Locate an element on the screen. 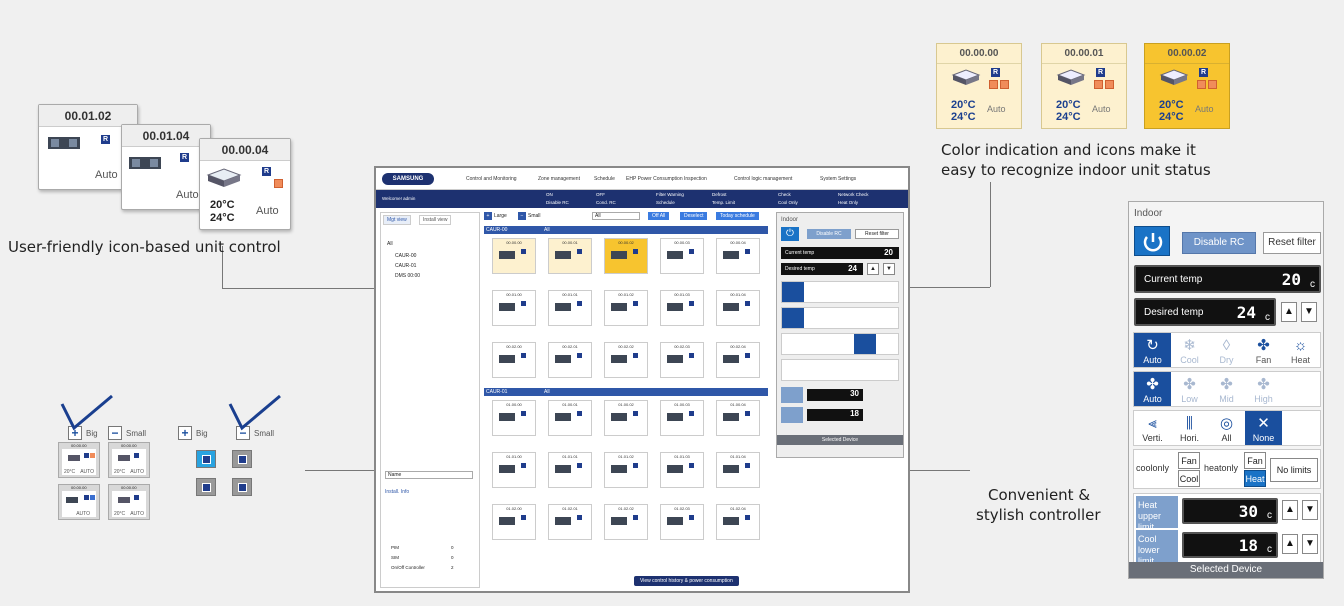 This screenshot has height=606, width=1344. unit-cell: 01.01.01 is located at coordinates (570, 470).